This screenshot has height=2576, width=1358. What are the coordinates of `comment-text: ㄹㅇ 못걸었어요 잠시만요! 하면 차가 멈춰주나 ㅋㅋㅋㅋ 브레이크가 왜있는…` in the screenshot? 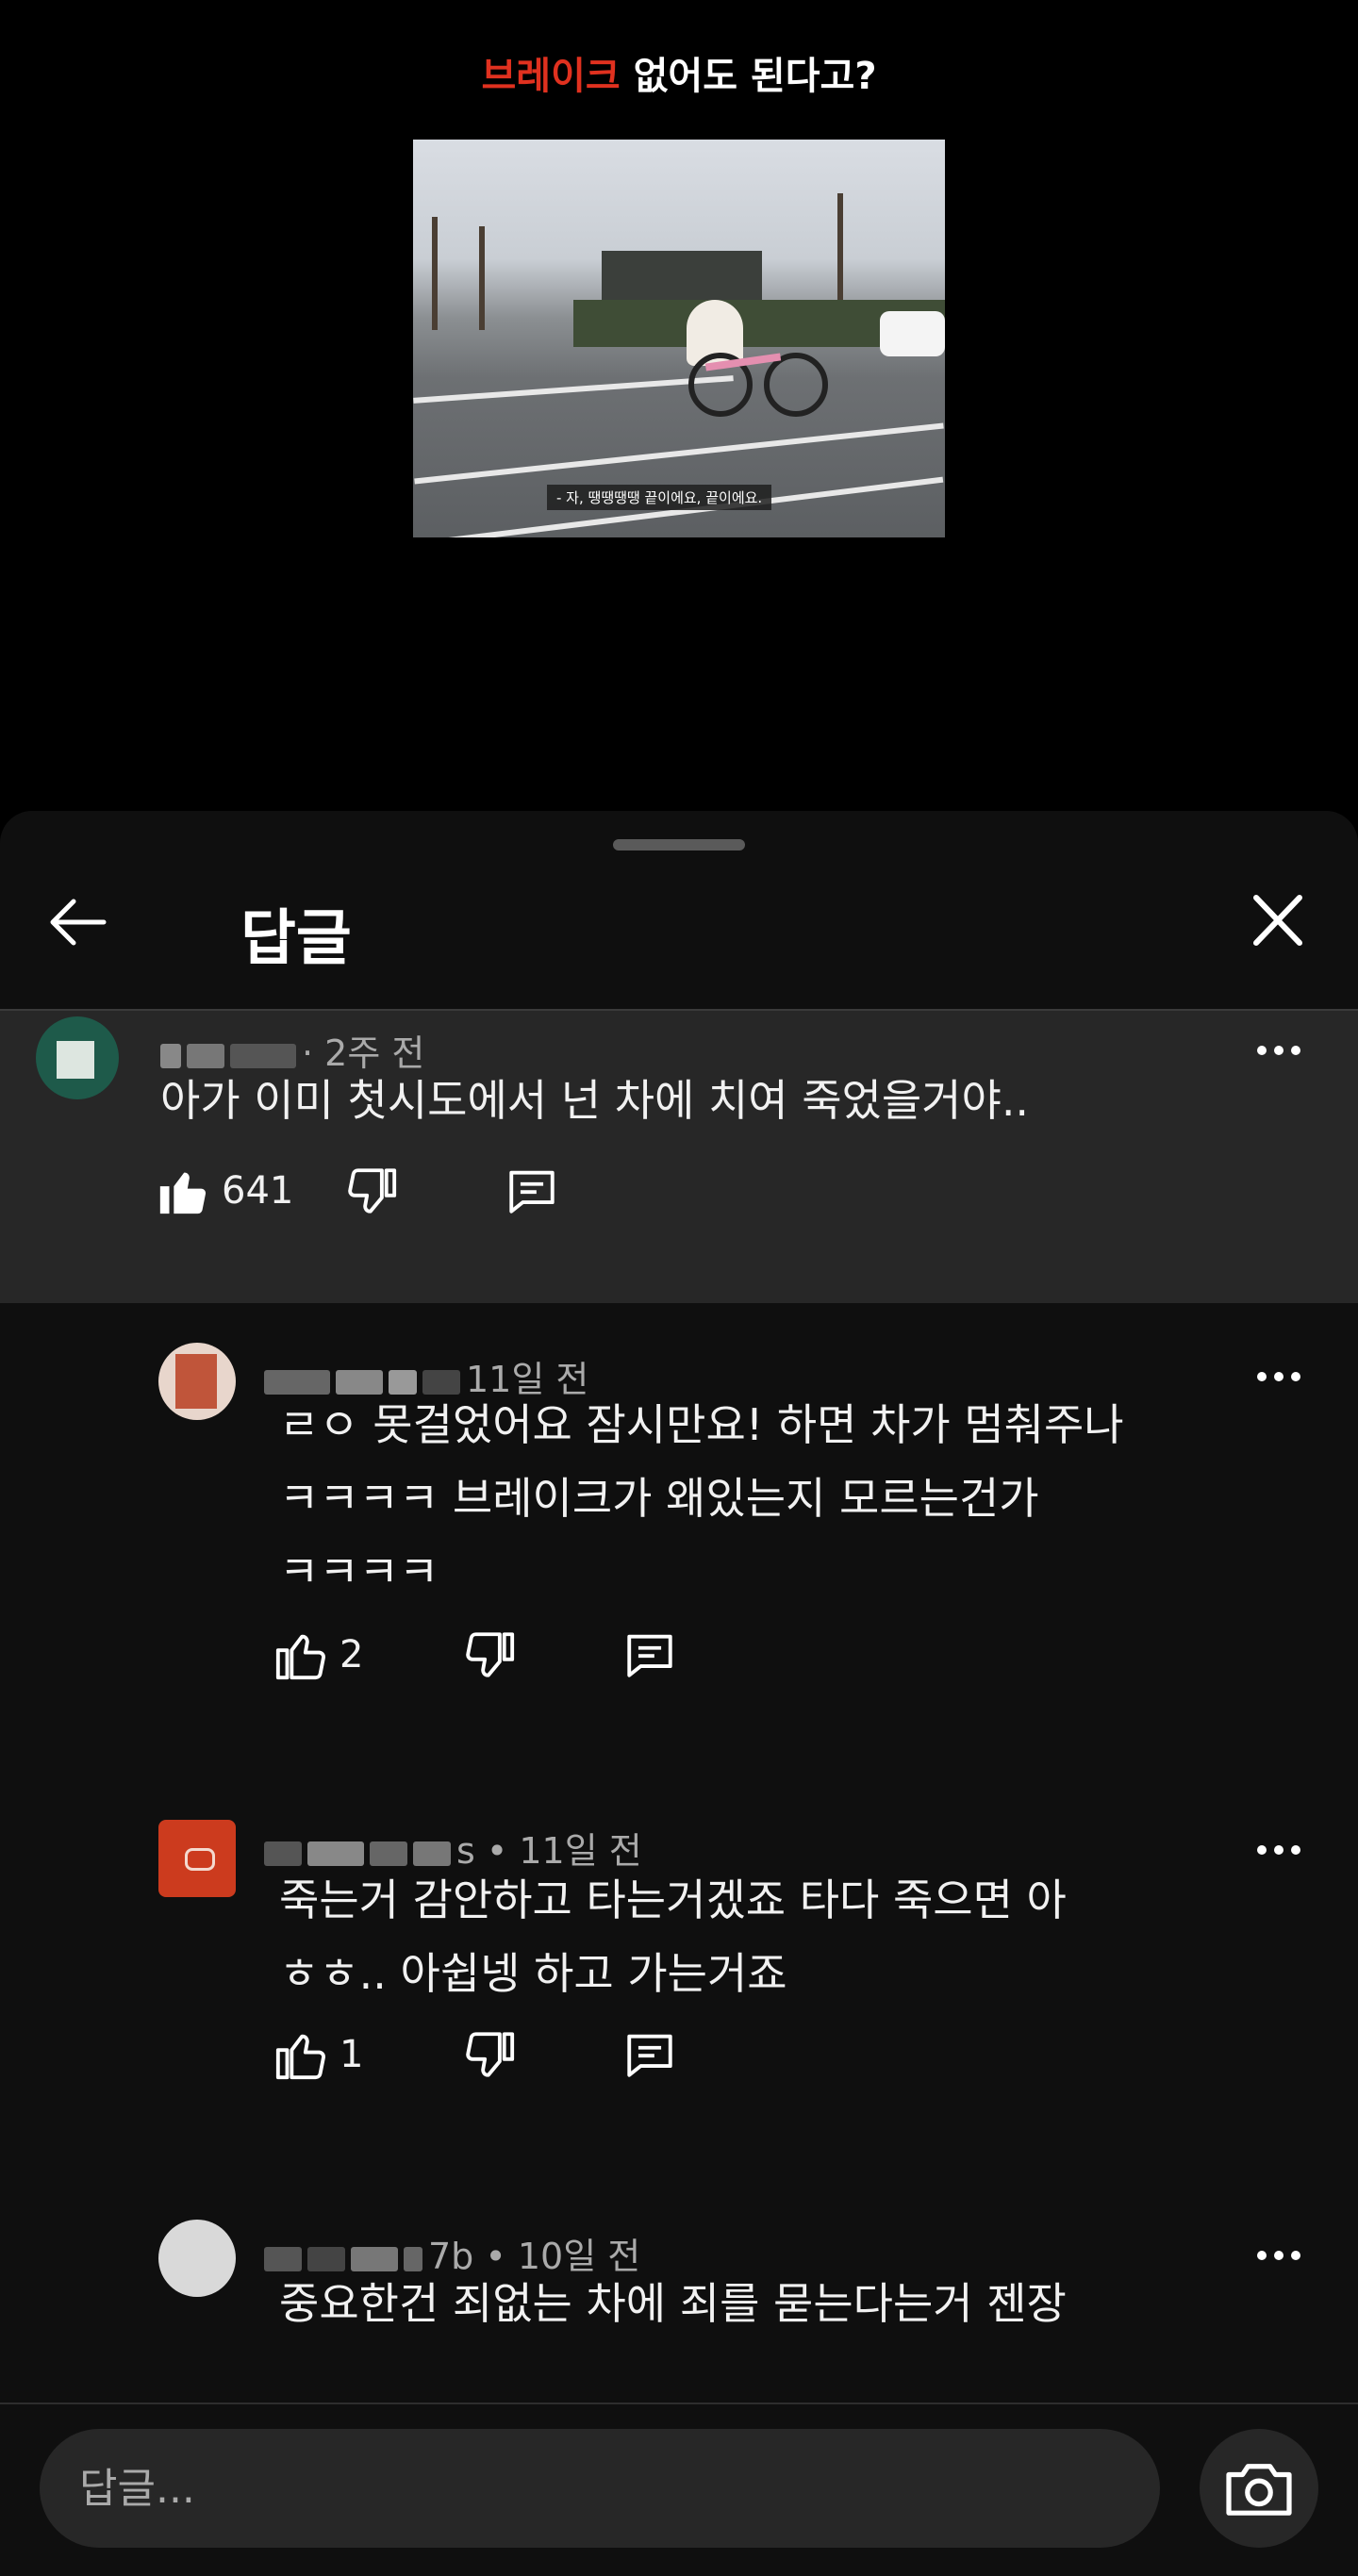 It's located at (701, 1498).